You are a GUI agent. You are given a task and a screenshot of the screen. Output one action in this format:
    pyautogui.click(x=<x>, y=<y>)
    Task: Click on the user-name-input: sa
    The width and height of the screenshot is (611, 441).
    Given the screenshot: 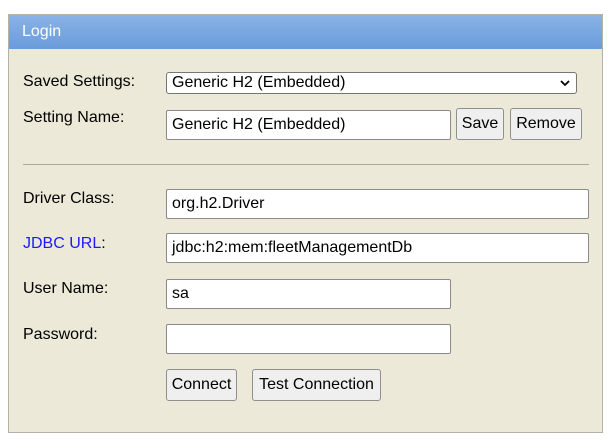 What is the action you would take?
    pyautogui.click(x=308, y=294)
    